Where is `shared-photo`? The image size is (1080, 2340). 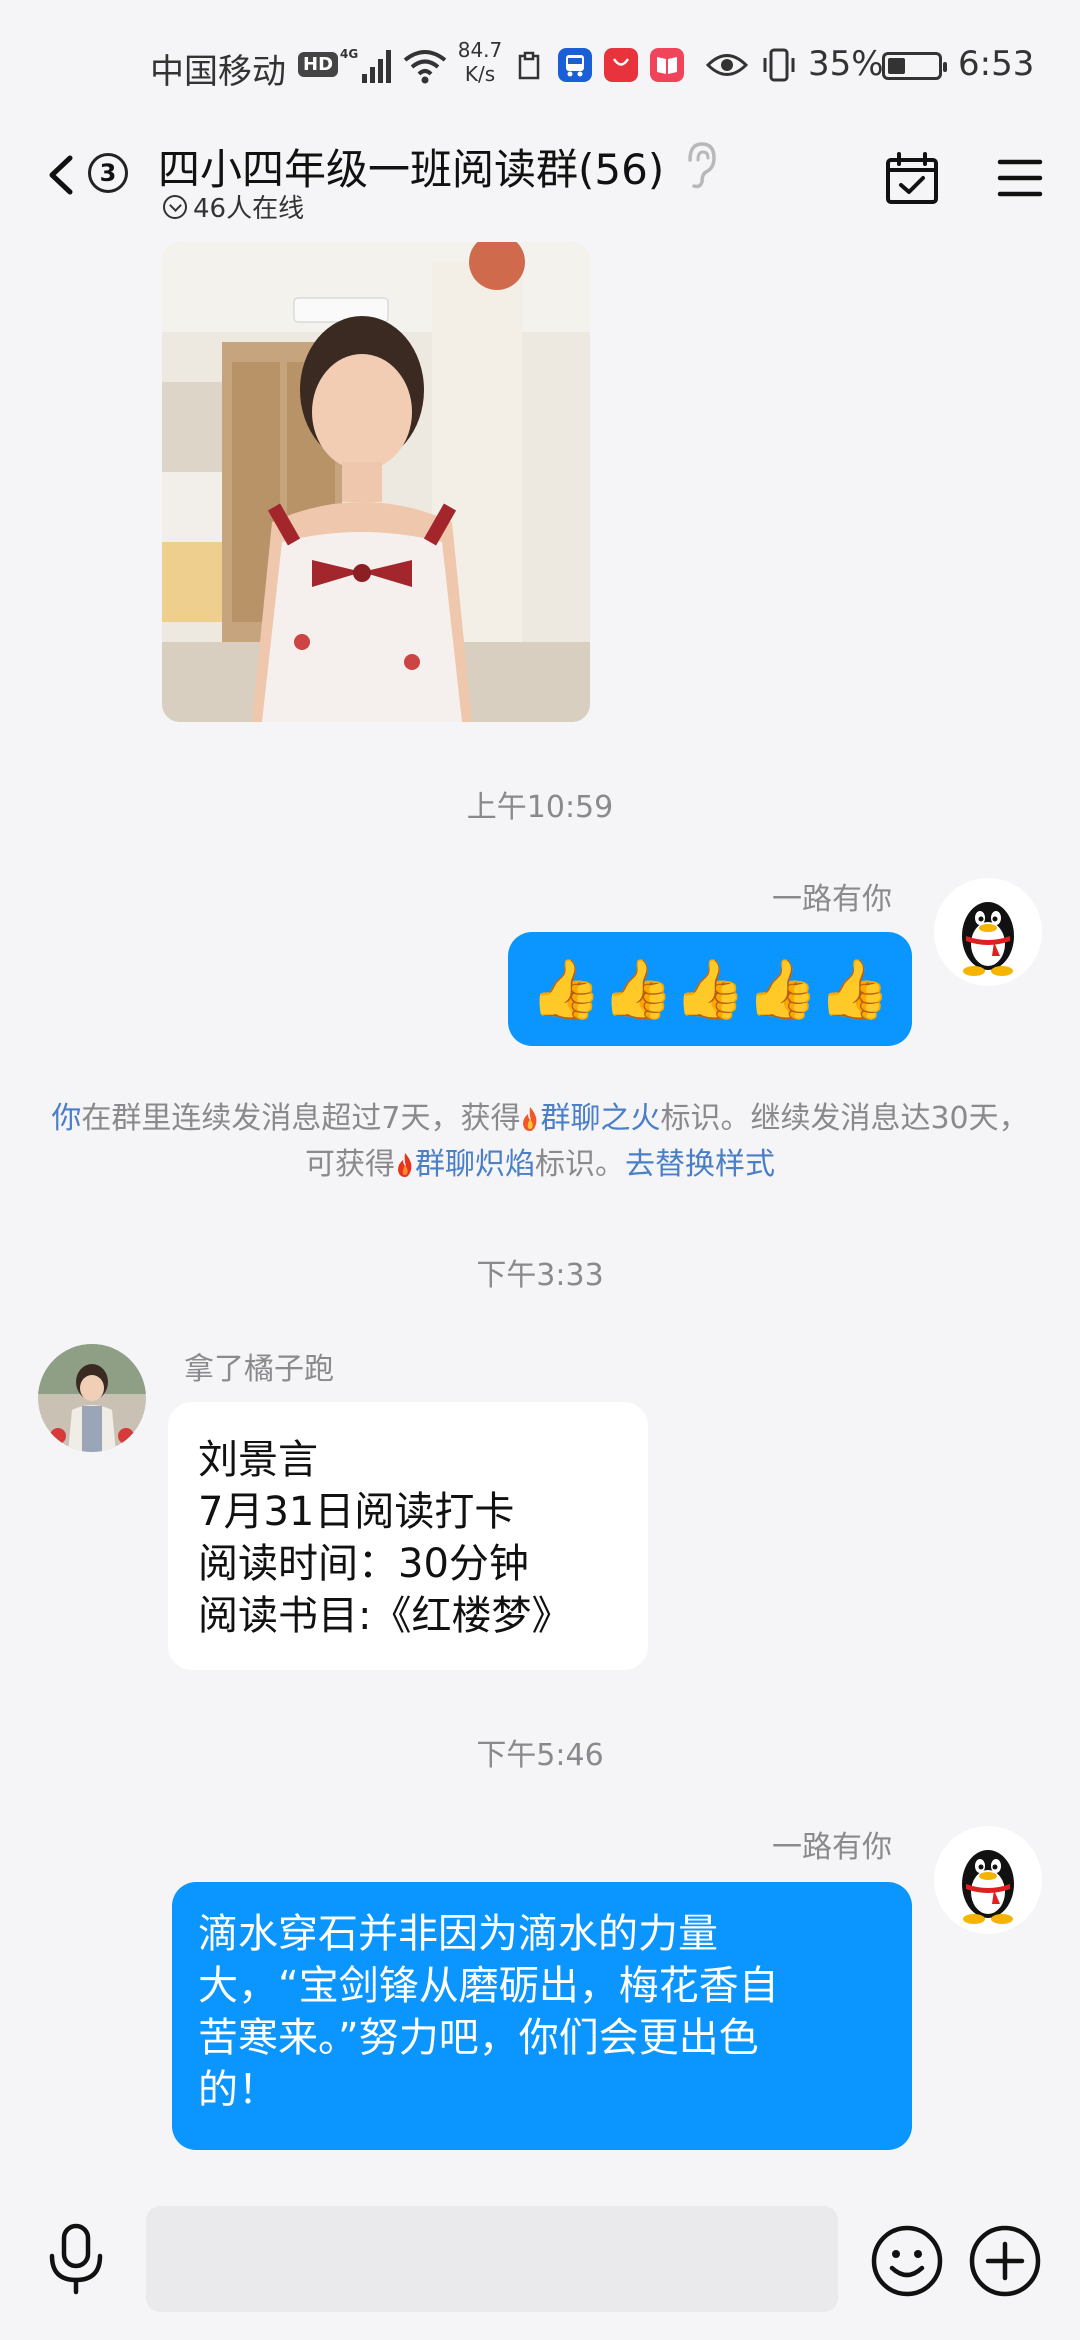 shared-photo is located at coordinates (376, 482).